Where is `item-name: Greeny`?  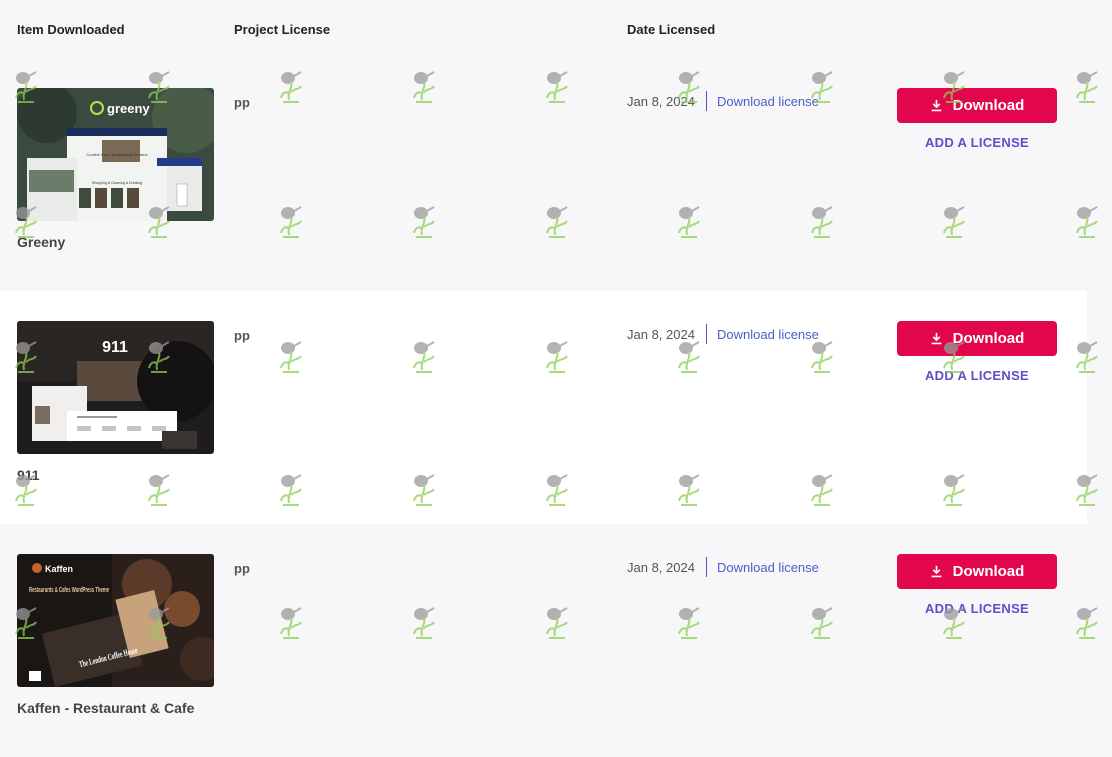
item-name: Greeny is located at coordinates (41, 242).